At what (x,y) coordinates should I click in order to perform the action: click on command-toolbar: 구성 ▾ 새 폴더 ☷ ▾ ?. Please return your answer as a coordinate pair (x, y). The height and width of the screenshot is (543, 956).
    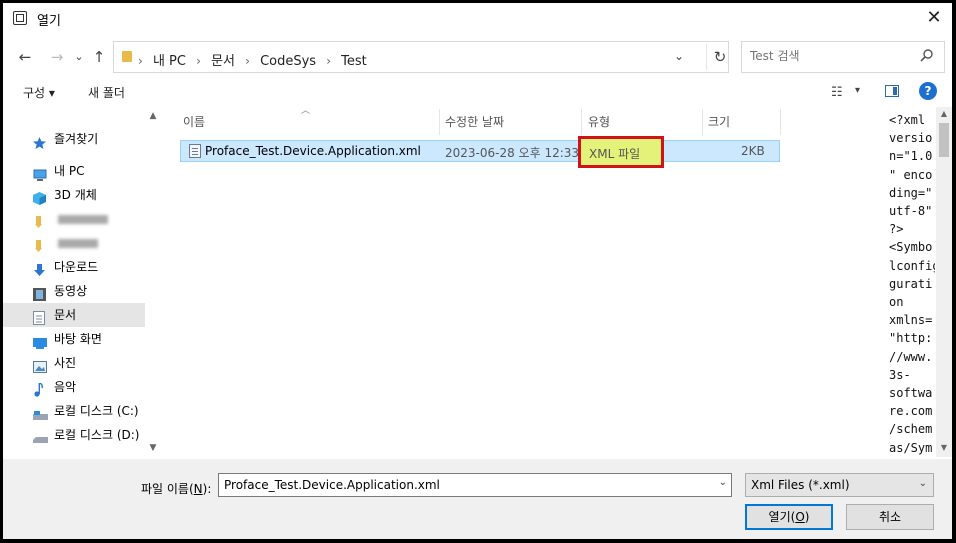
    Looking at the image, I should click on (477, 92).